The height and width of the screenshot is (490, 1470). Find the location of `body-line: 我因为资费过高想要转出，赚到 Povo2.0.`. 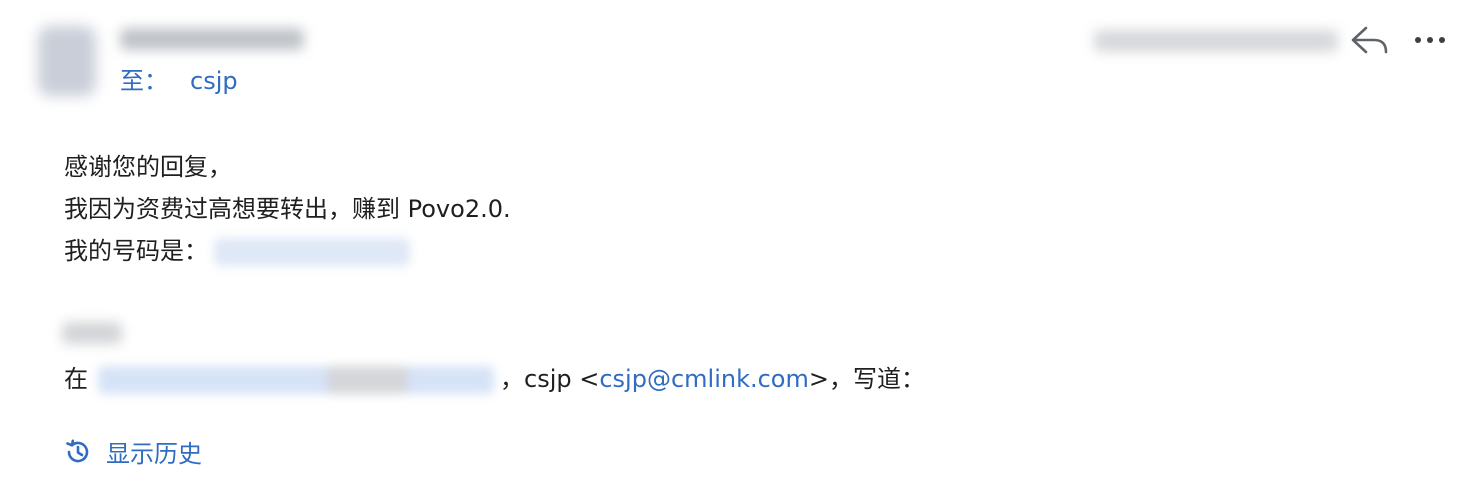

body-line: 我因为资费过高想要转出，赚到 Povo2.0. is located at coordinates (287, 209).